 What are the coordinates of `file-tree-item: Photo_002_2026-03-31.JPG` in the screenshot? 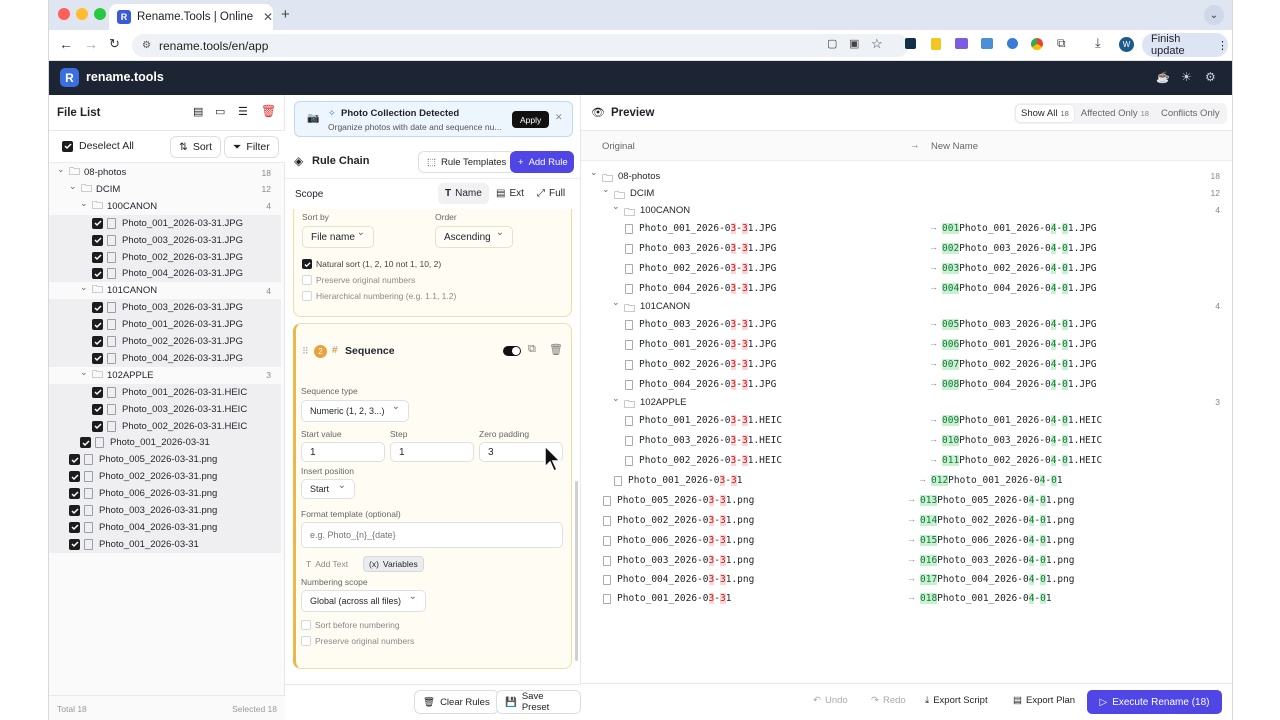 It's located at (165, 257).